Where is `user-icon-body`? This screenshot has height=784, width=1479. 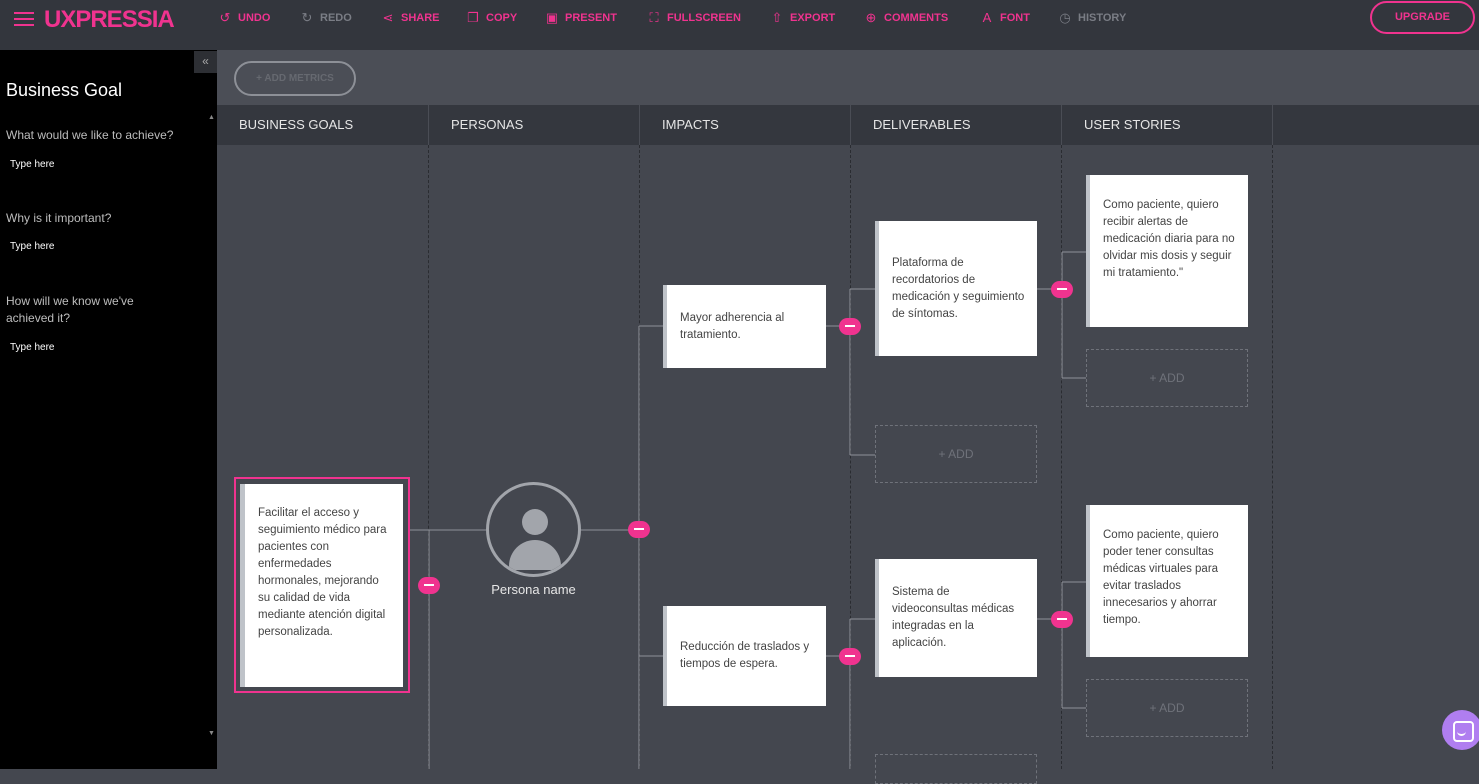
user-icon-body is located at coordinates (535, 555).